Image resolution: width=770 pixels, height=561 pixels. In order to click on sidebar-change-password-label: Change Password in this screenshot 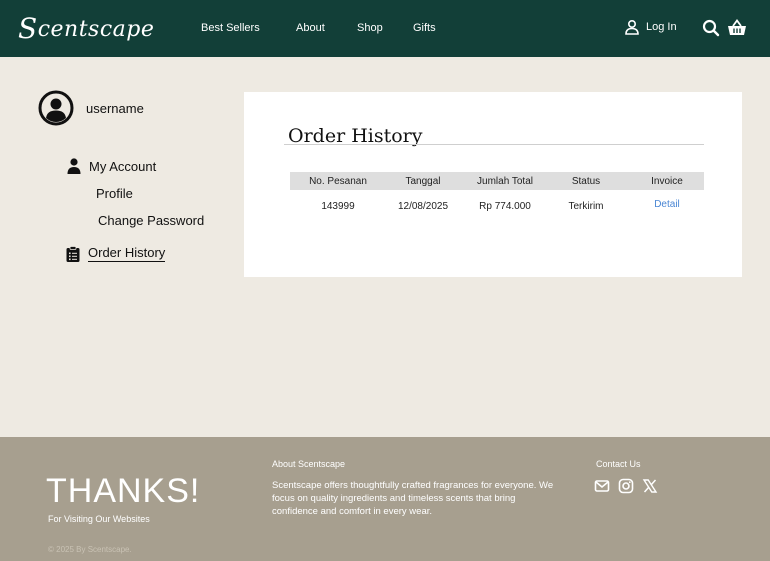, I will do `click(151, 220)`.